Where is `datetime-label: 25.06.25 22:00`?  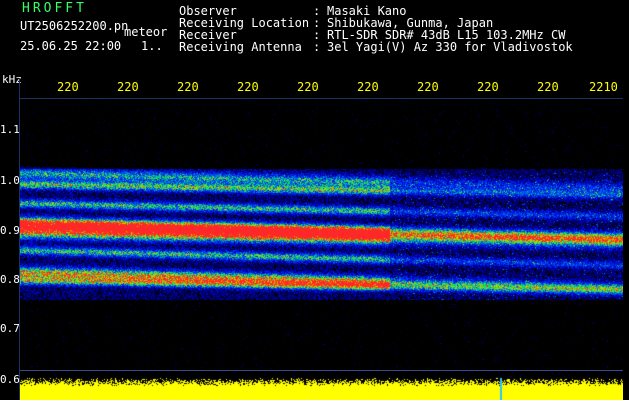
datetime-label: 25.06.25 22:00 is located at coordinates (71, 46).